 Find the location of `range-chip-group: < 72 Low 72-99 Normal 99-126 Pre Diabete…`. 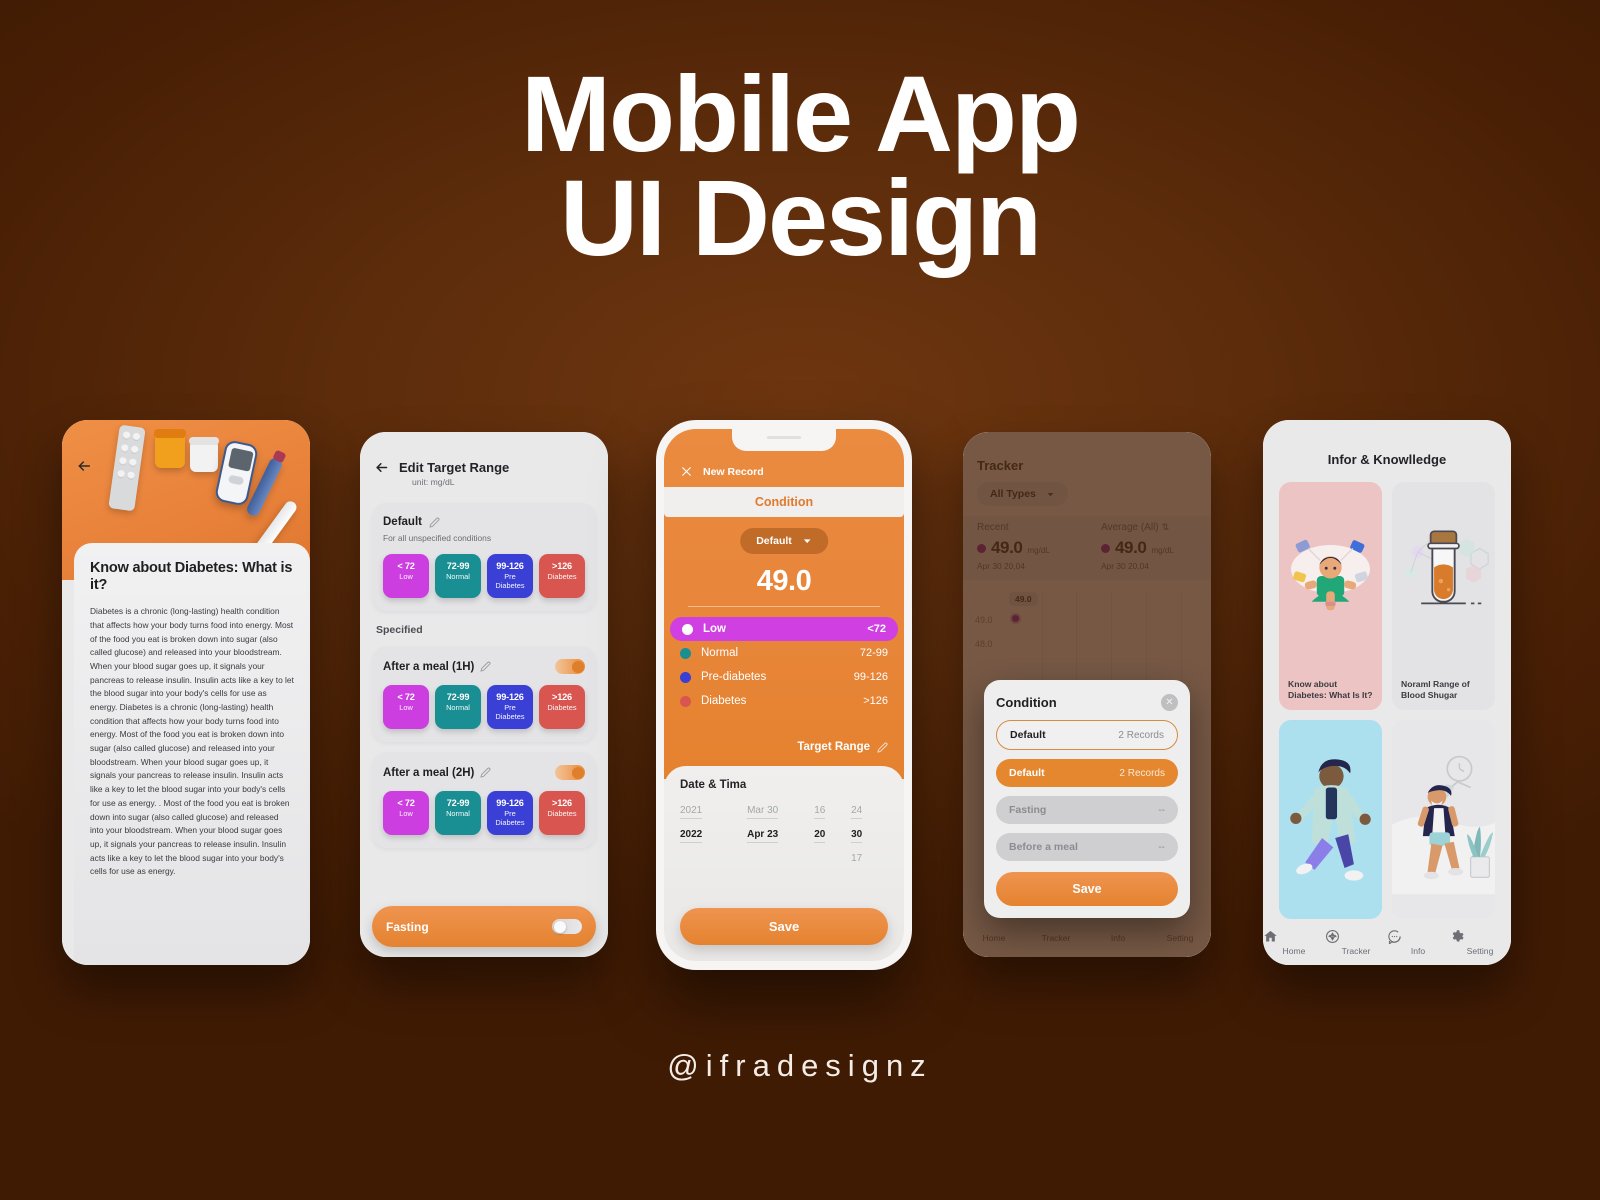

range-chip-group: < 72 Low 72-99 Normal 99-126 Pre Diabete… is located at coordinates (484, 813).